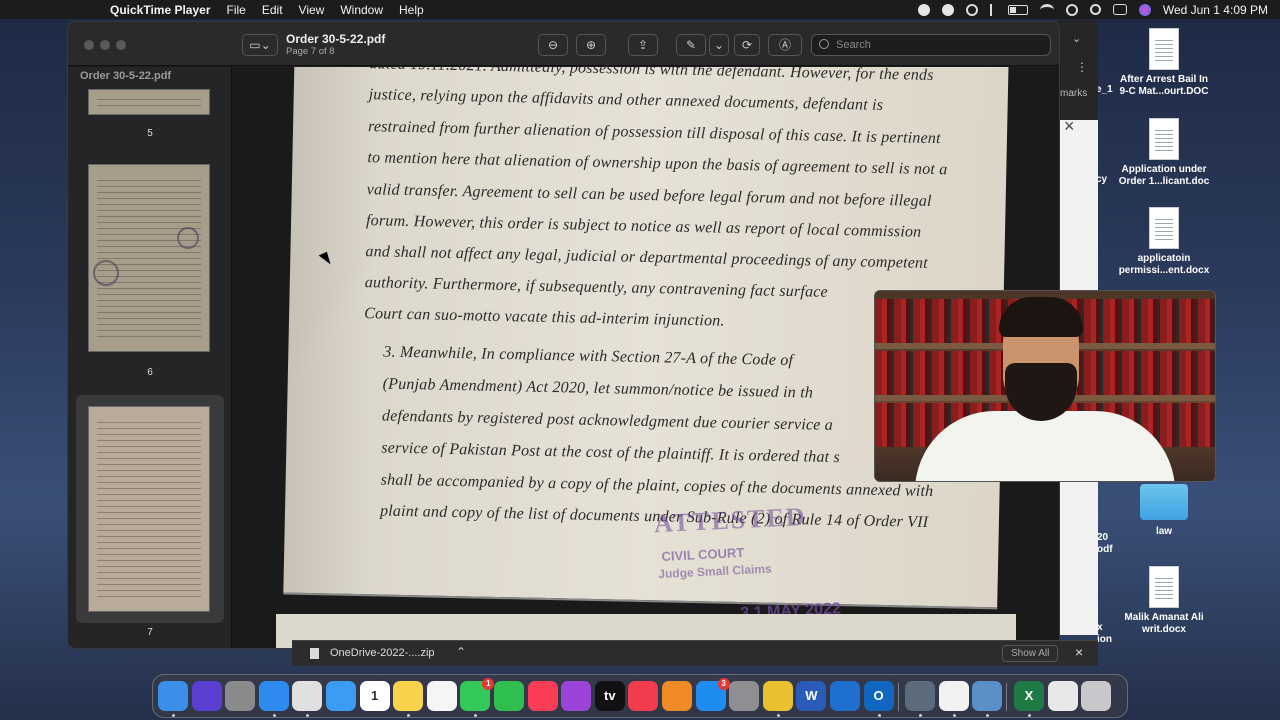 The image size is (1280, 720). What do you see at coordinates (691, 45) in the screenshot?
I see `markup-button: ✎` at bounding box center [691, 45].